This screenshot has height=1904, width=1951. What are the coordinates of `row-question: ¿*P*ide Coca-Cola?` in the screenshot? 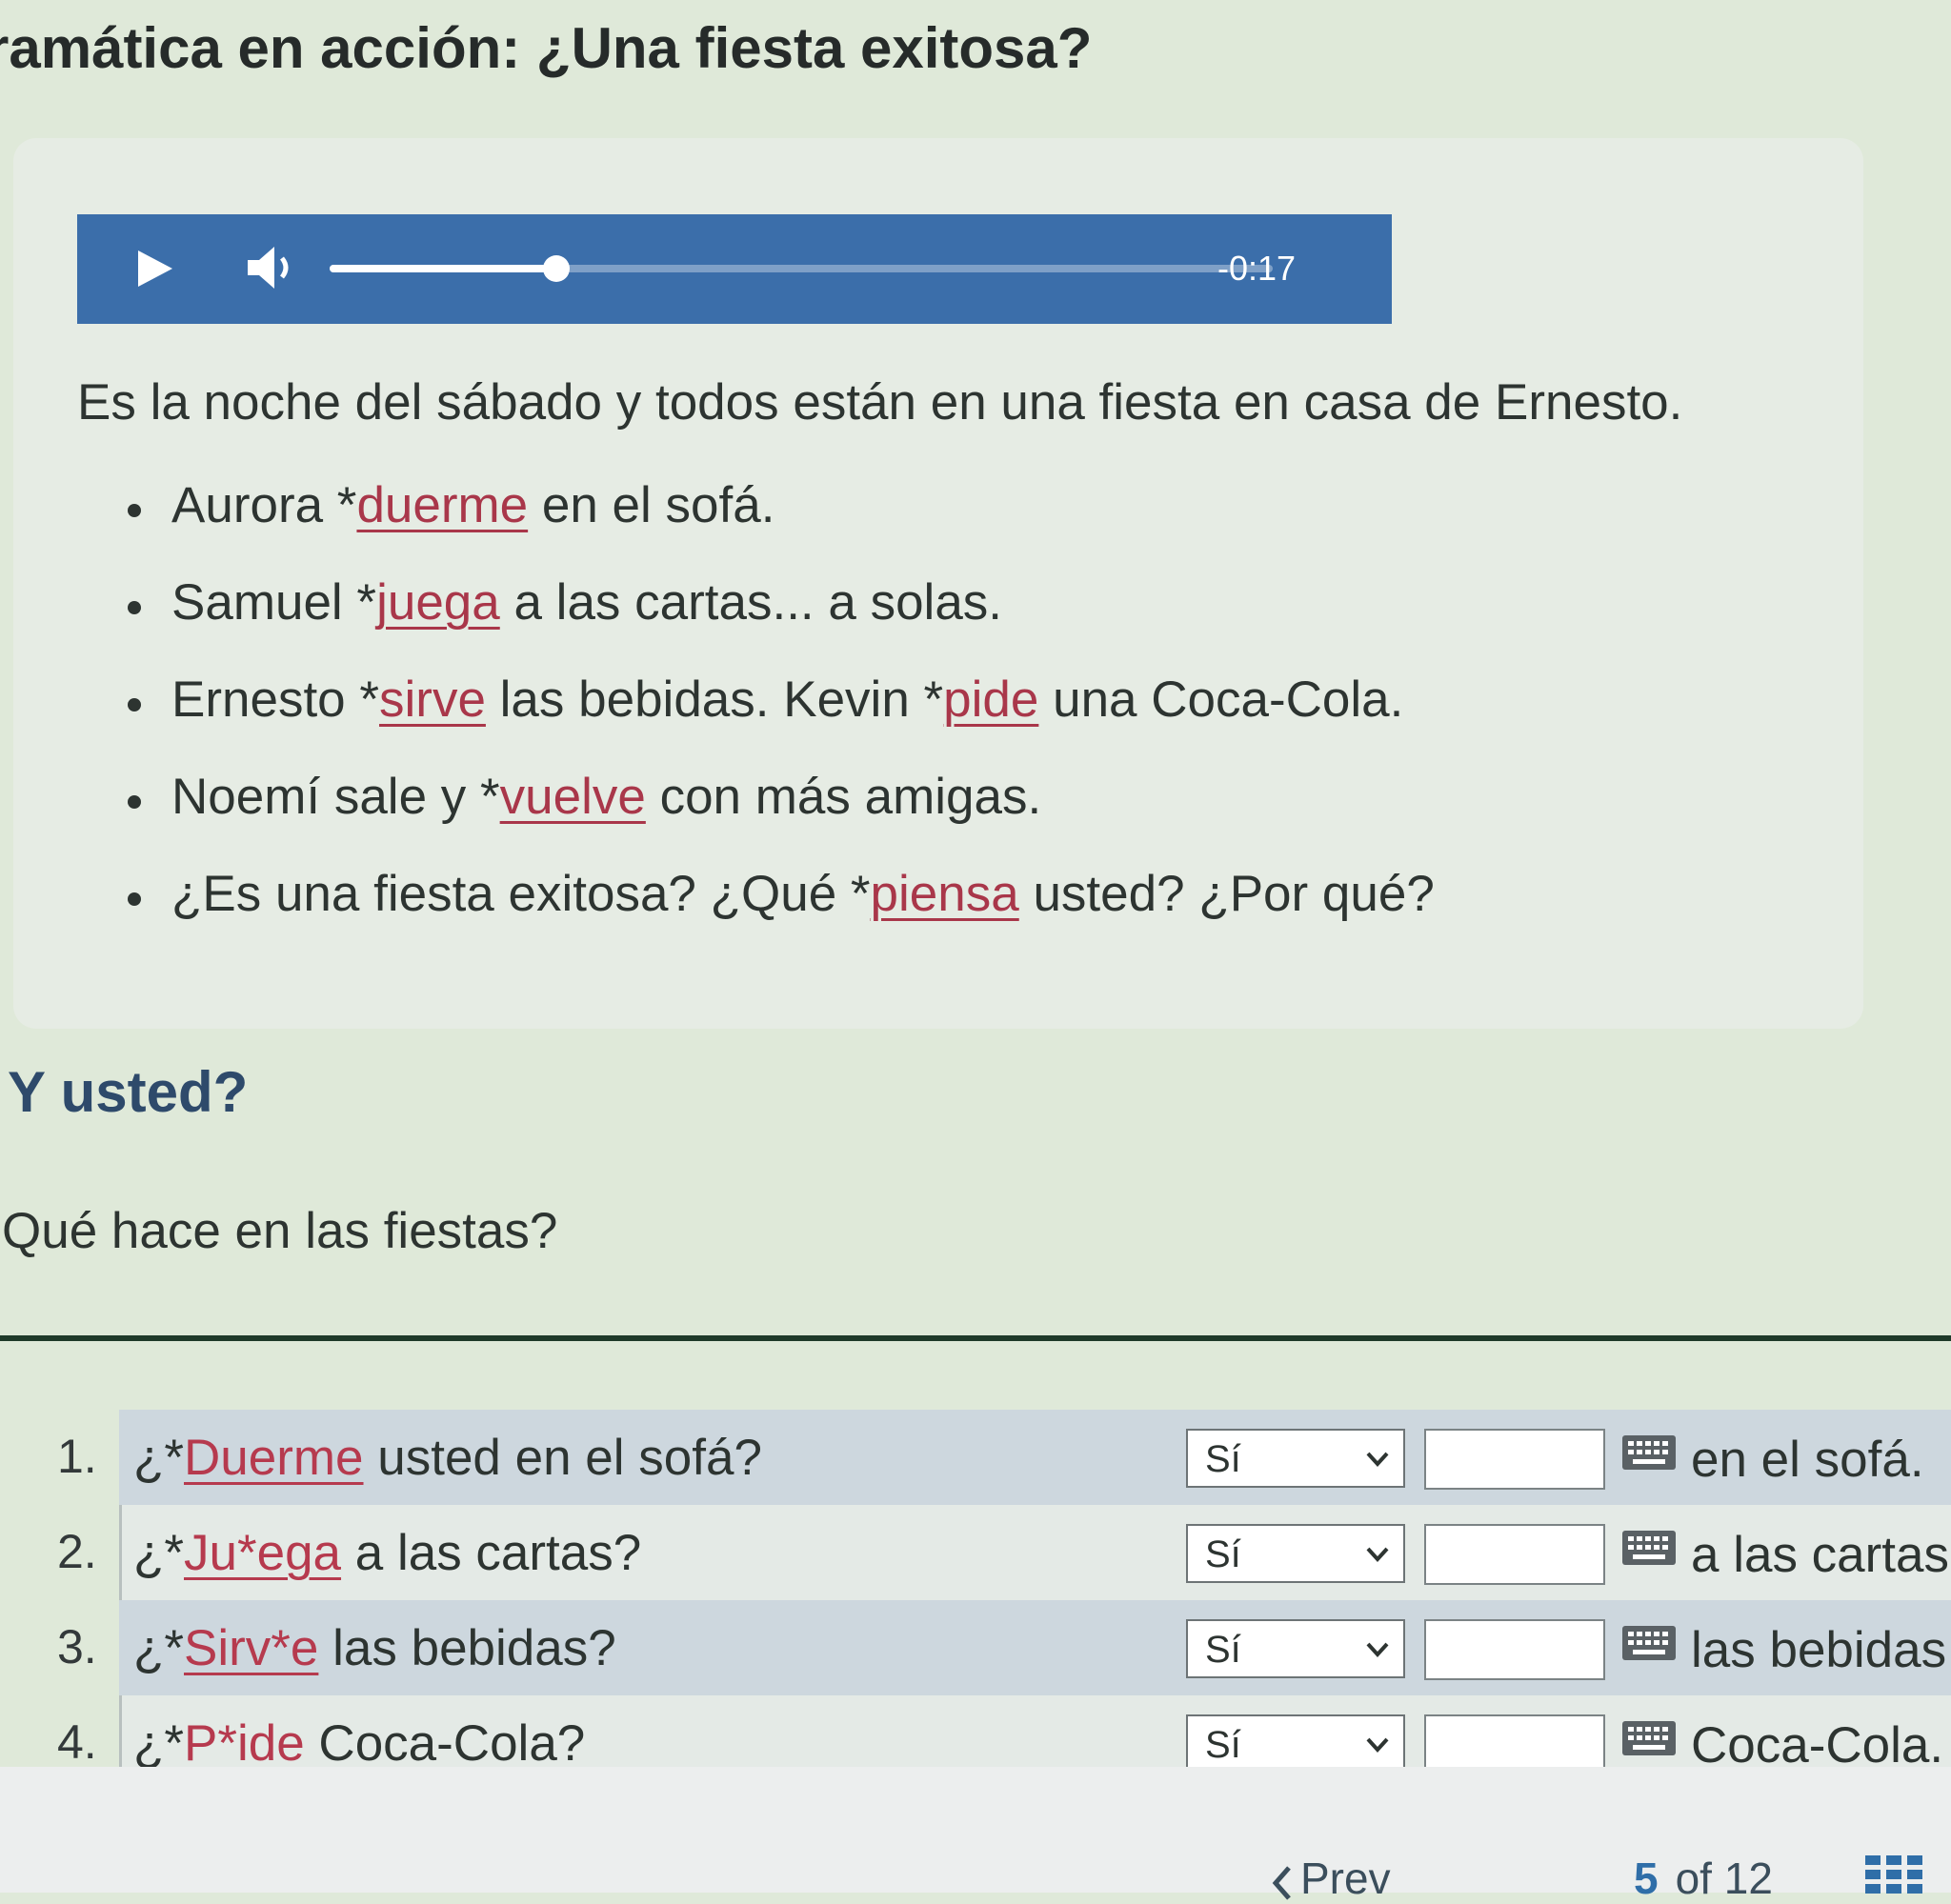 It's located at (359, 1740).